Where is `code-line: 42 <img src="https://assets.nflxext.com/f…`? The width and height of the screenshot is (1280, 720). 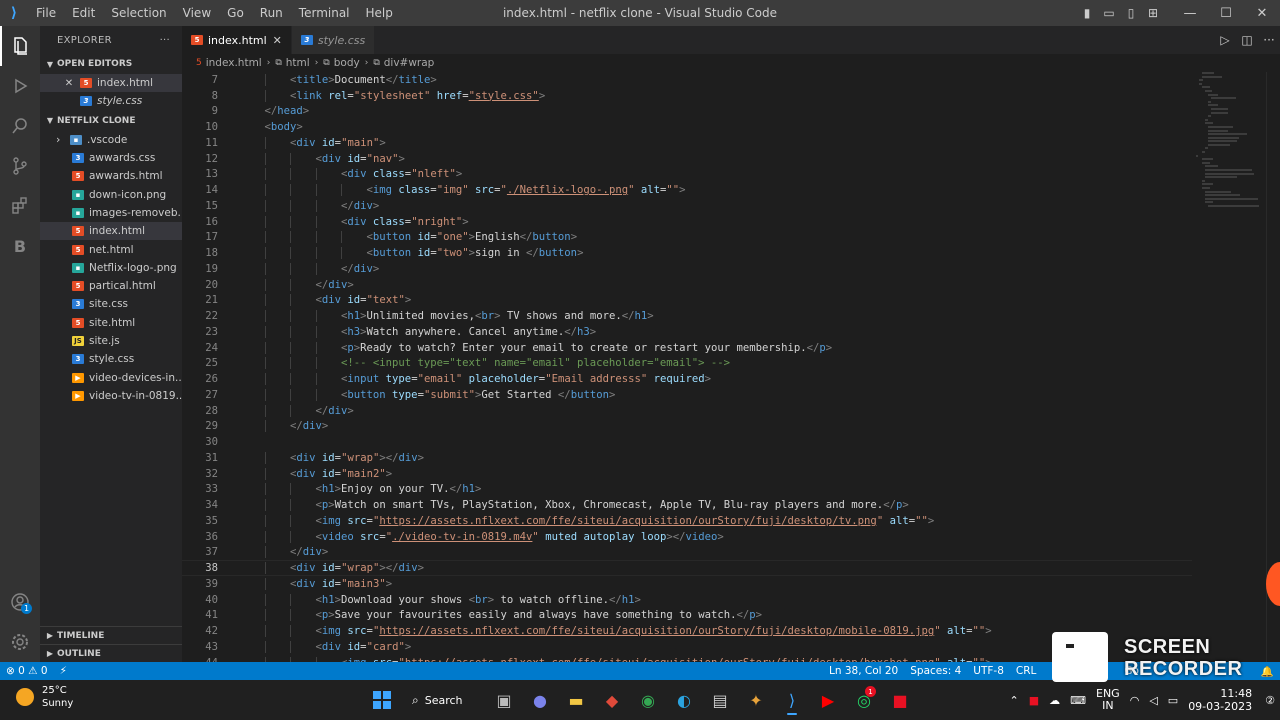
code-line: 42 <img src="https://assets.nflxext.com/f… is located at coordinates (687, 631).